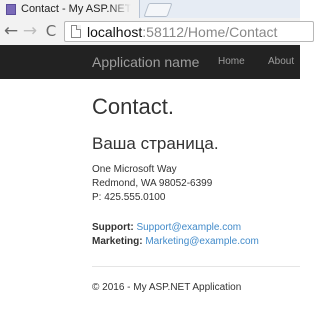 This screenshot has width=320, height=327. I want to click on brand-link: Application name, so click(145, 62).